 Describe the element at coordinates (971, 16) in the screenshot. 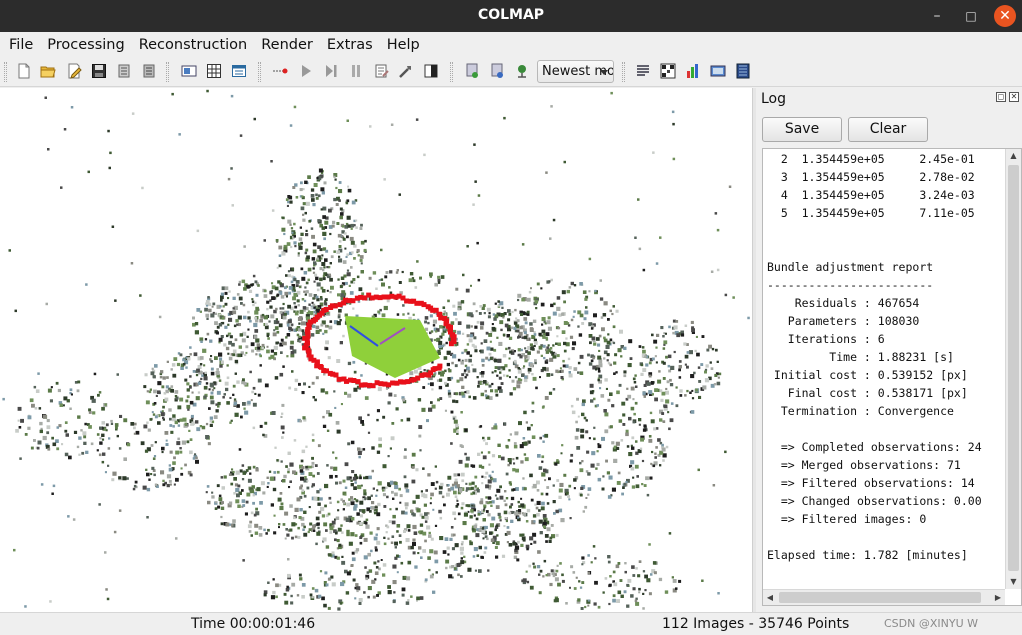

I see `maximize-button: □` at that location.